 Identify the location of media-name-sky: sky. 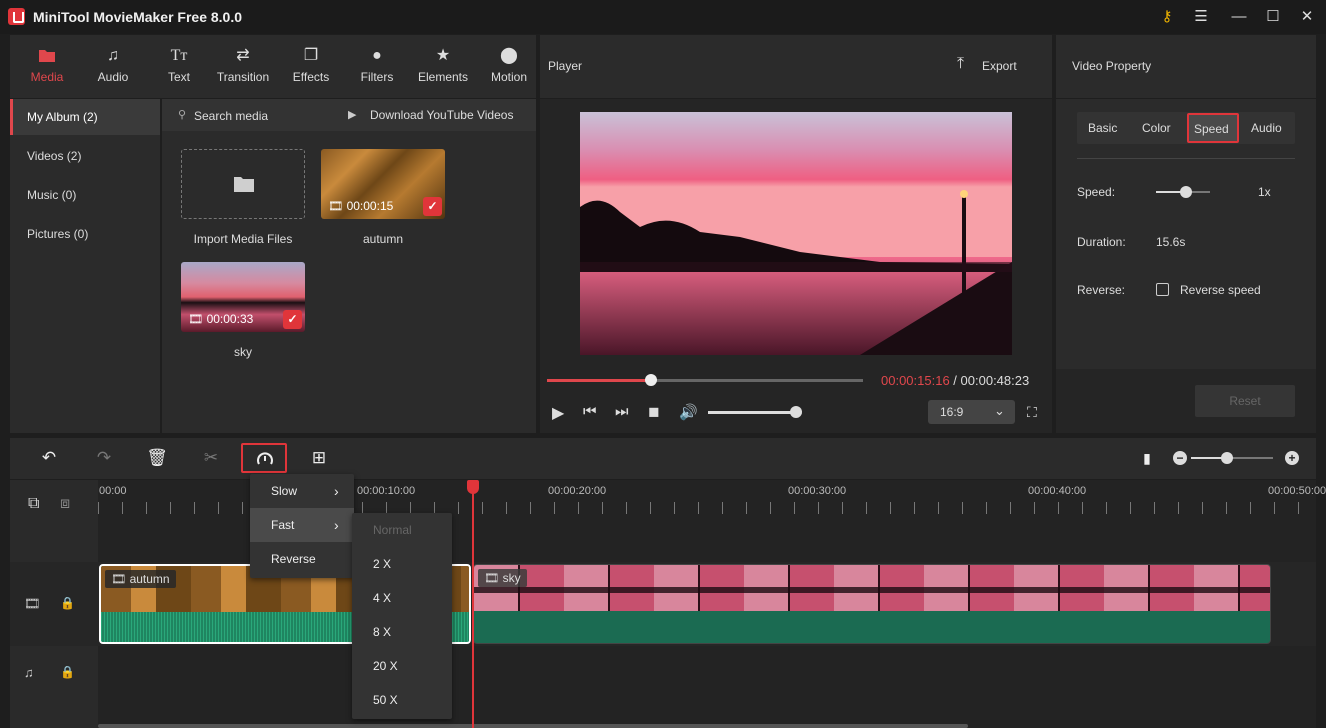
(243, 352).